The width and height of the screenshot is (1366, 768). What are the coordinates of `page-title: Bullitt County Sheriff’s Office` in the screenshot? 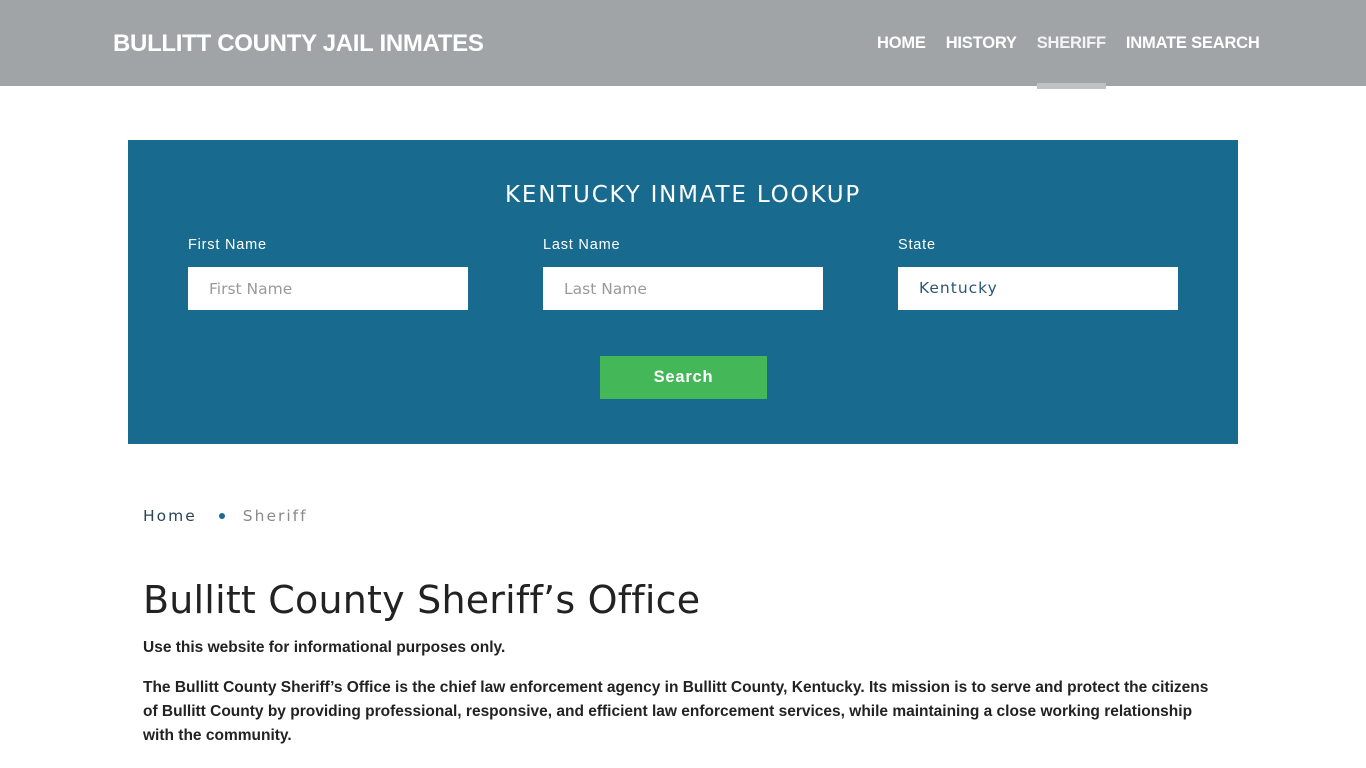 It's located at (422, 600).